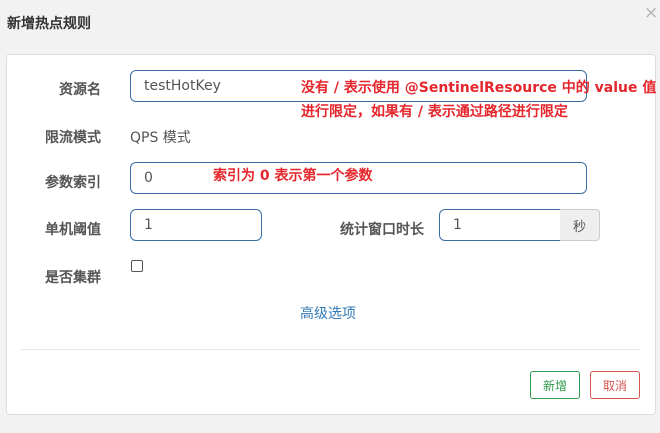  Describe the element at coordinates (160, 138) in the screenshot. I see `mode-value: QPS 模式` at that location.